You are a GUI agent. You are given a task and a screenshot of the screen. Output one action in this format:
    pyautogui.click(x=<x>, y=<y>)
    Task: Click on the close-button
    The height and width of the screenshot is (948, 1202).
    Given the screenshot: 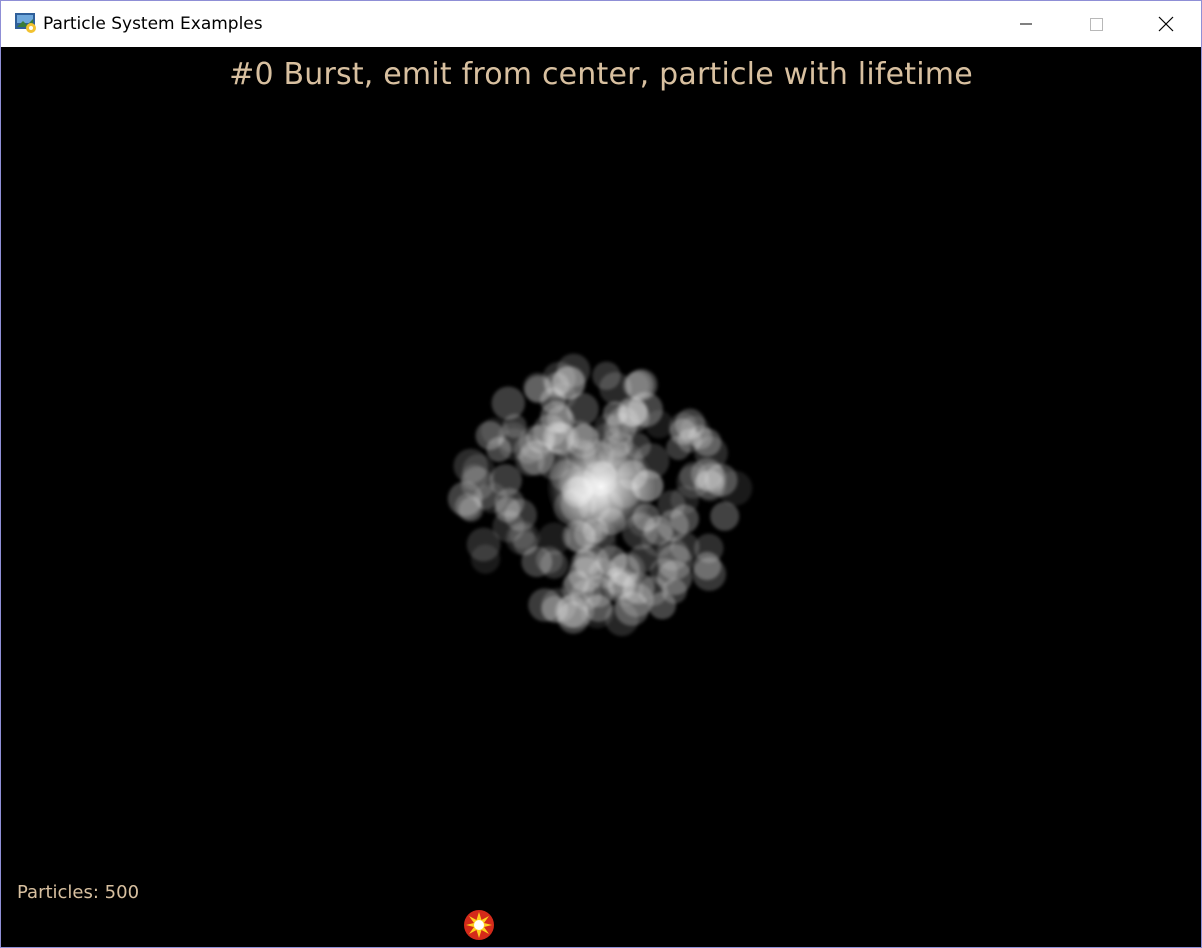 What is the action you would take?
    pyautogui.click(x=1166, y=24)
    